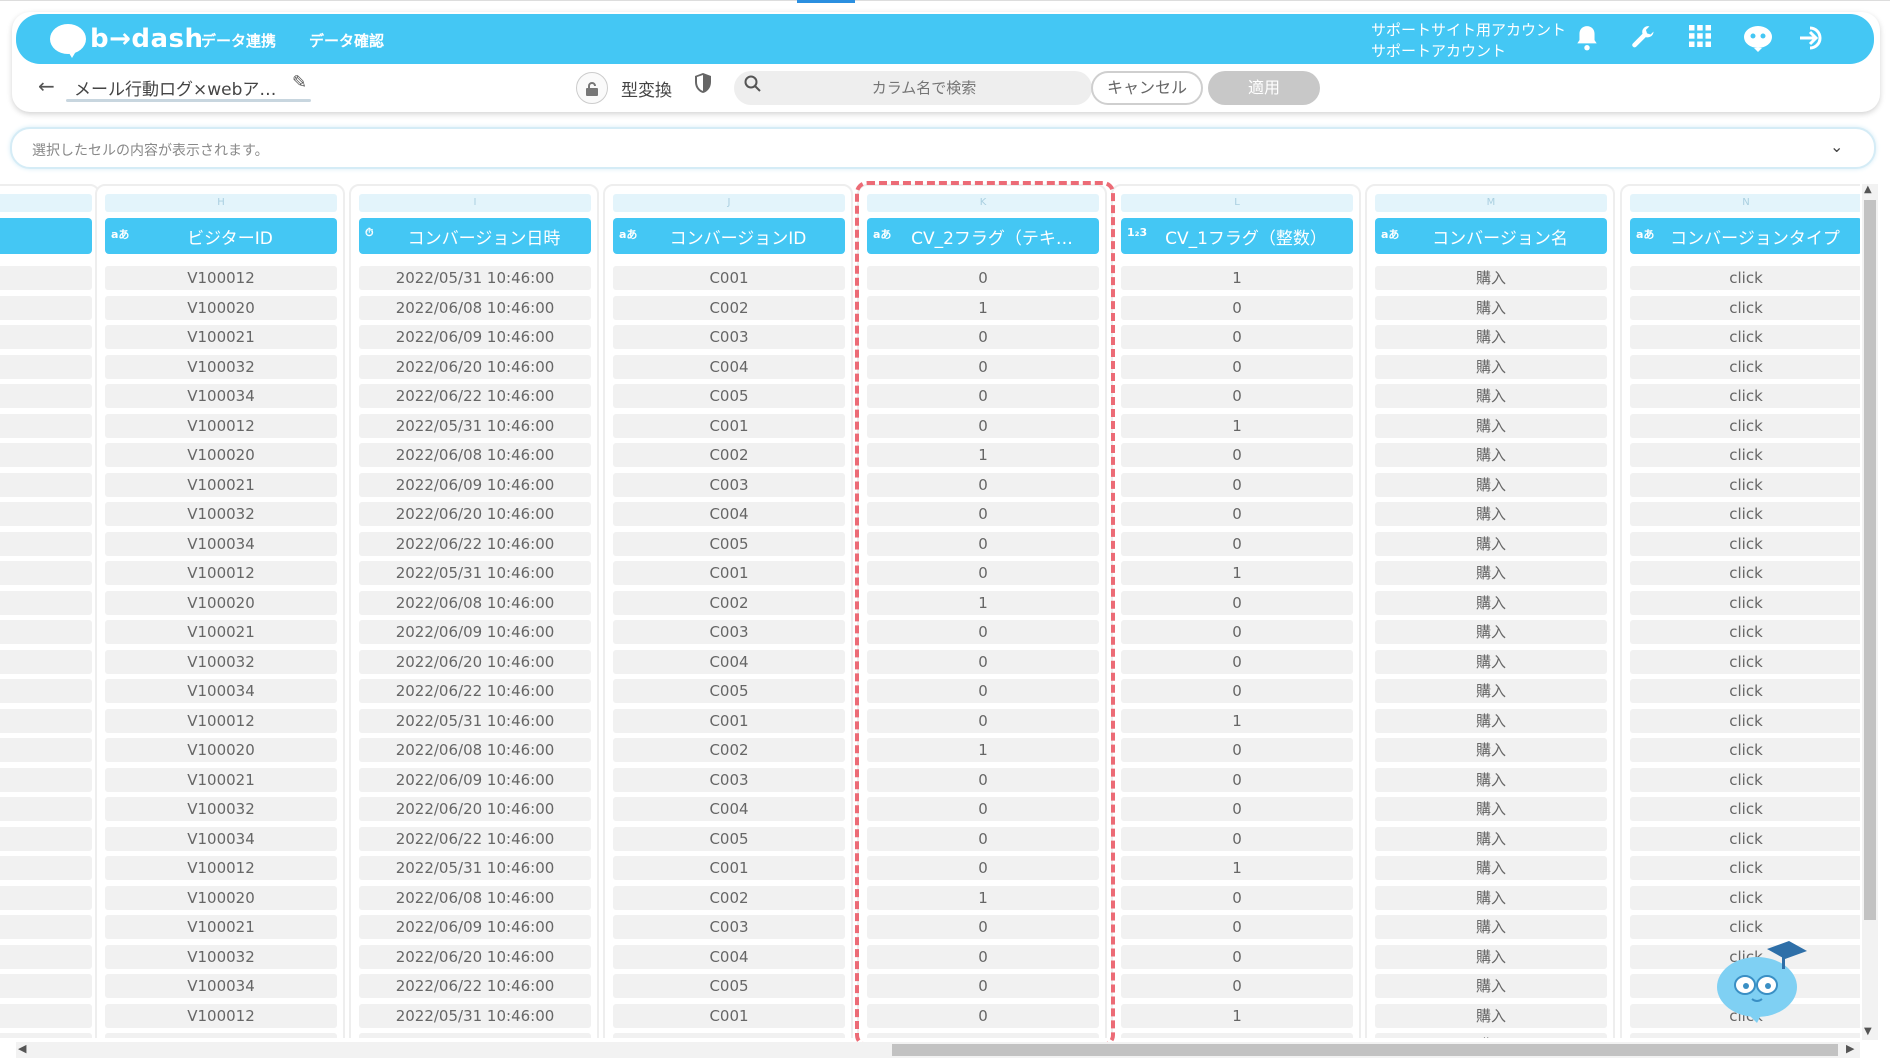 This screenshot has height=1063, width=1890. I want to click on column-type-icon: ⏱, so click(369, 233).